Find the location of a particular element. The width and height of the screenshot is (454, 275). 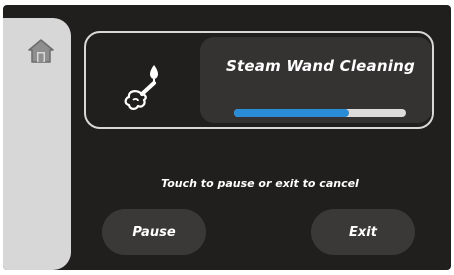

exit-button: Exit is located at coordinates (363, 232).